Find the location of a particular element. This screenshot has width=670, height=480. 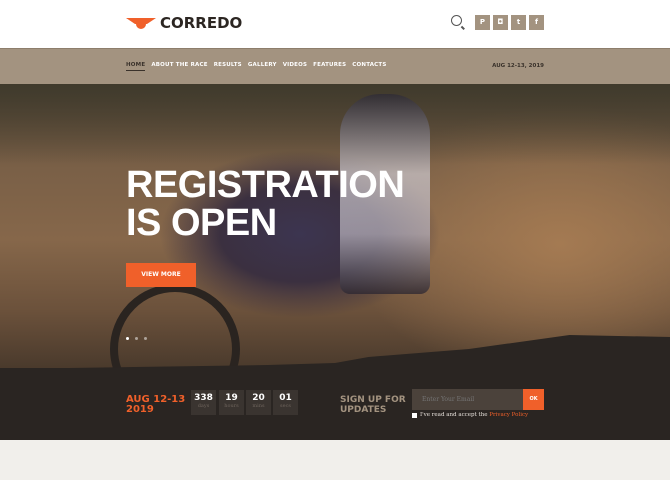

slider-dots is located at coordinates (136, 338).